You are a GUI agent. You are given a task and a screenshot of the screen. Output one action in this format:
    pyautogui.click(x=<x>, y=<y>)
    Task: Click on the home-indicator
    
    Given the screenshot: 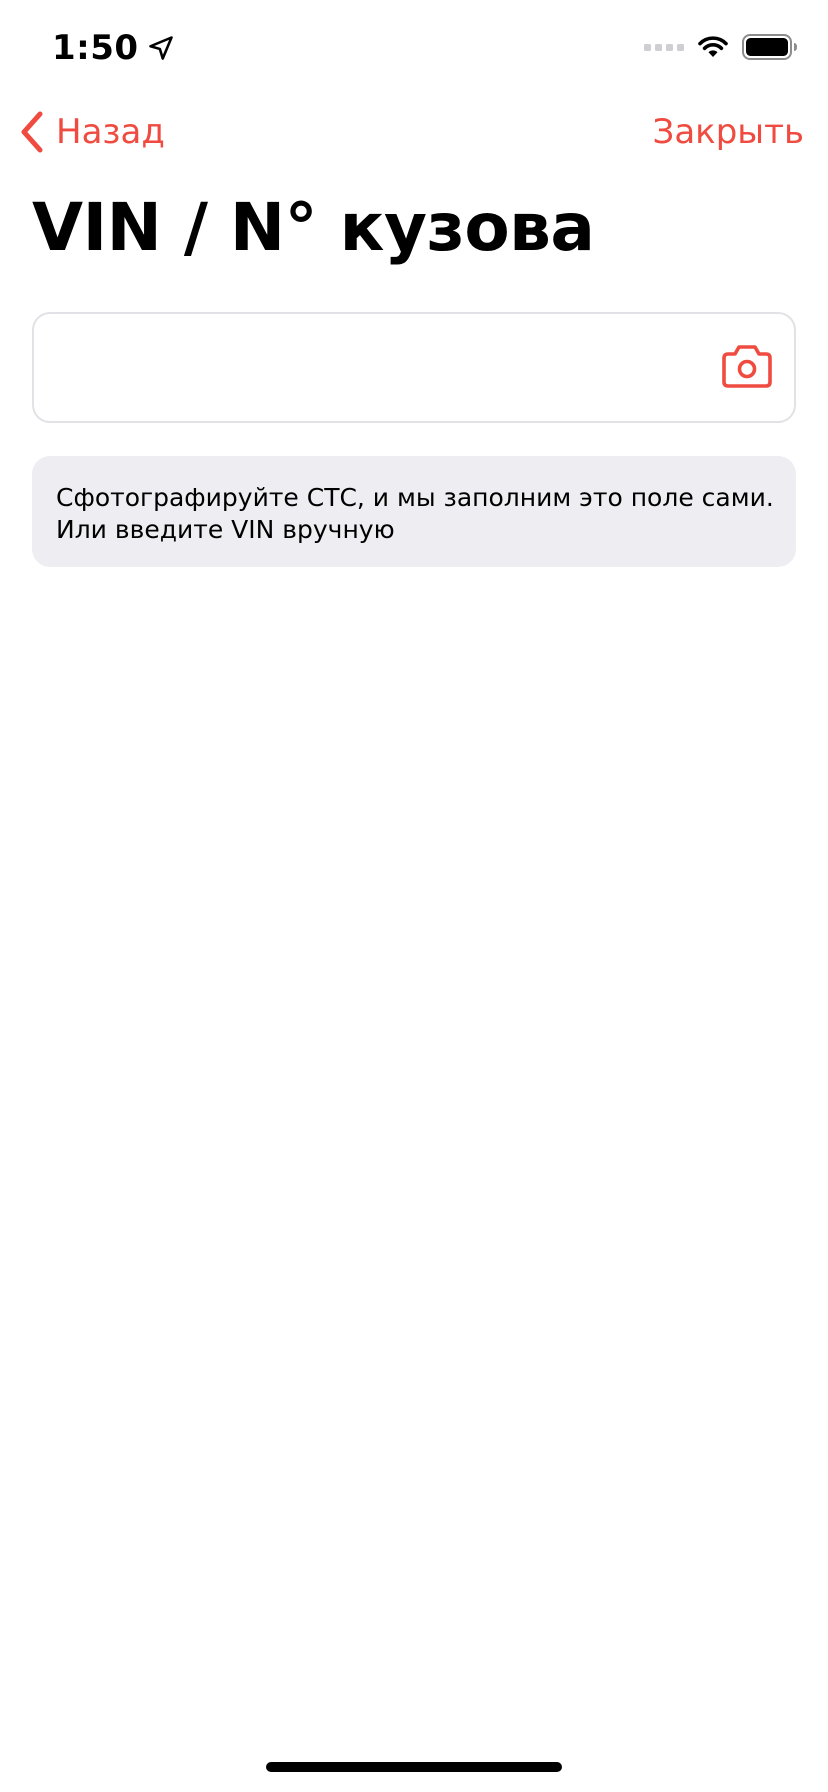 What is the action you would take?
    pyautogui.click(x=414, y=1767)
    